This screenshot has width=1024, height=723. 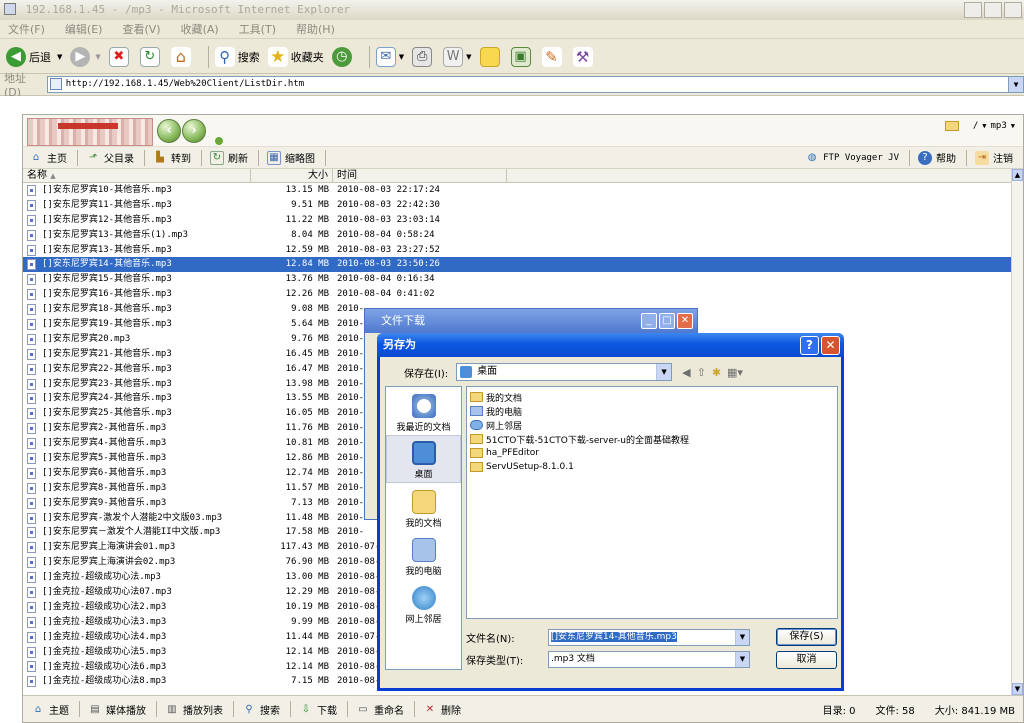 I want to click on column-header-size: 大小, so click(x=292, y=175).